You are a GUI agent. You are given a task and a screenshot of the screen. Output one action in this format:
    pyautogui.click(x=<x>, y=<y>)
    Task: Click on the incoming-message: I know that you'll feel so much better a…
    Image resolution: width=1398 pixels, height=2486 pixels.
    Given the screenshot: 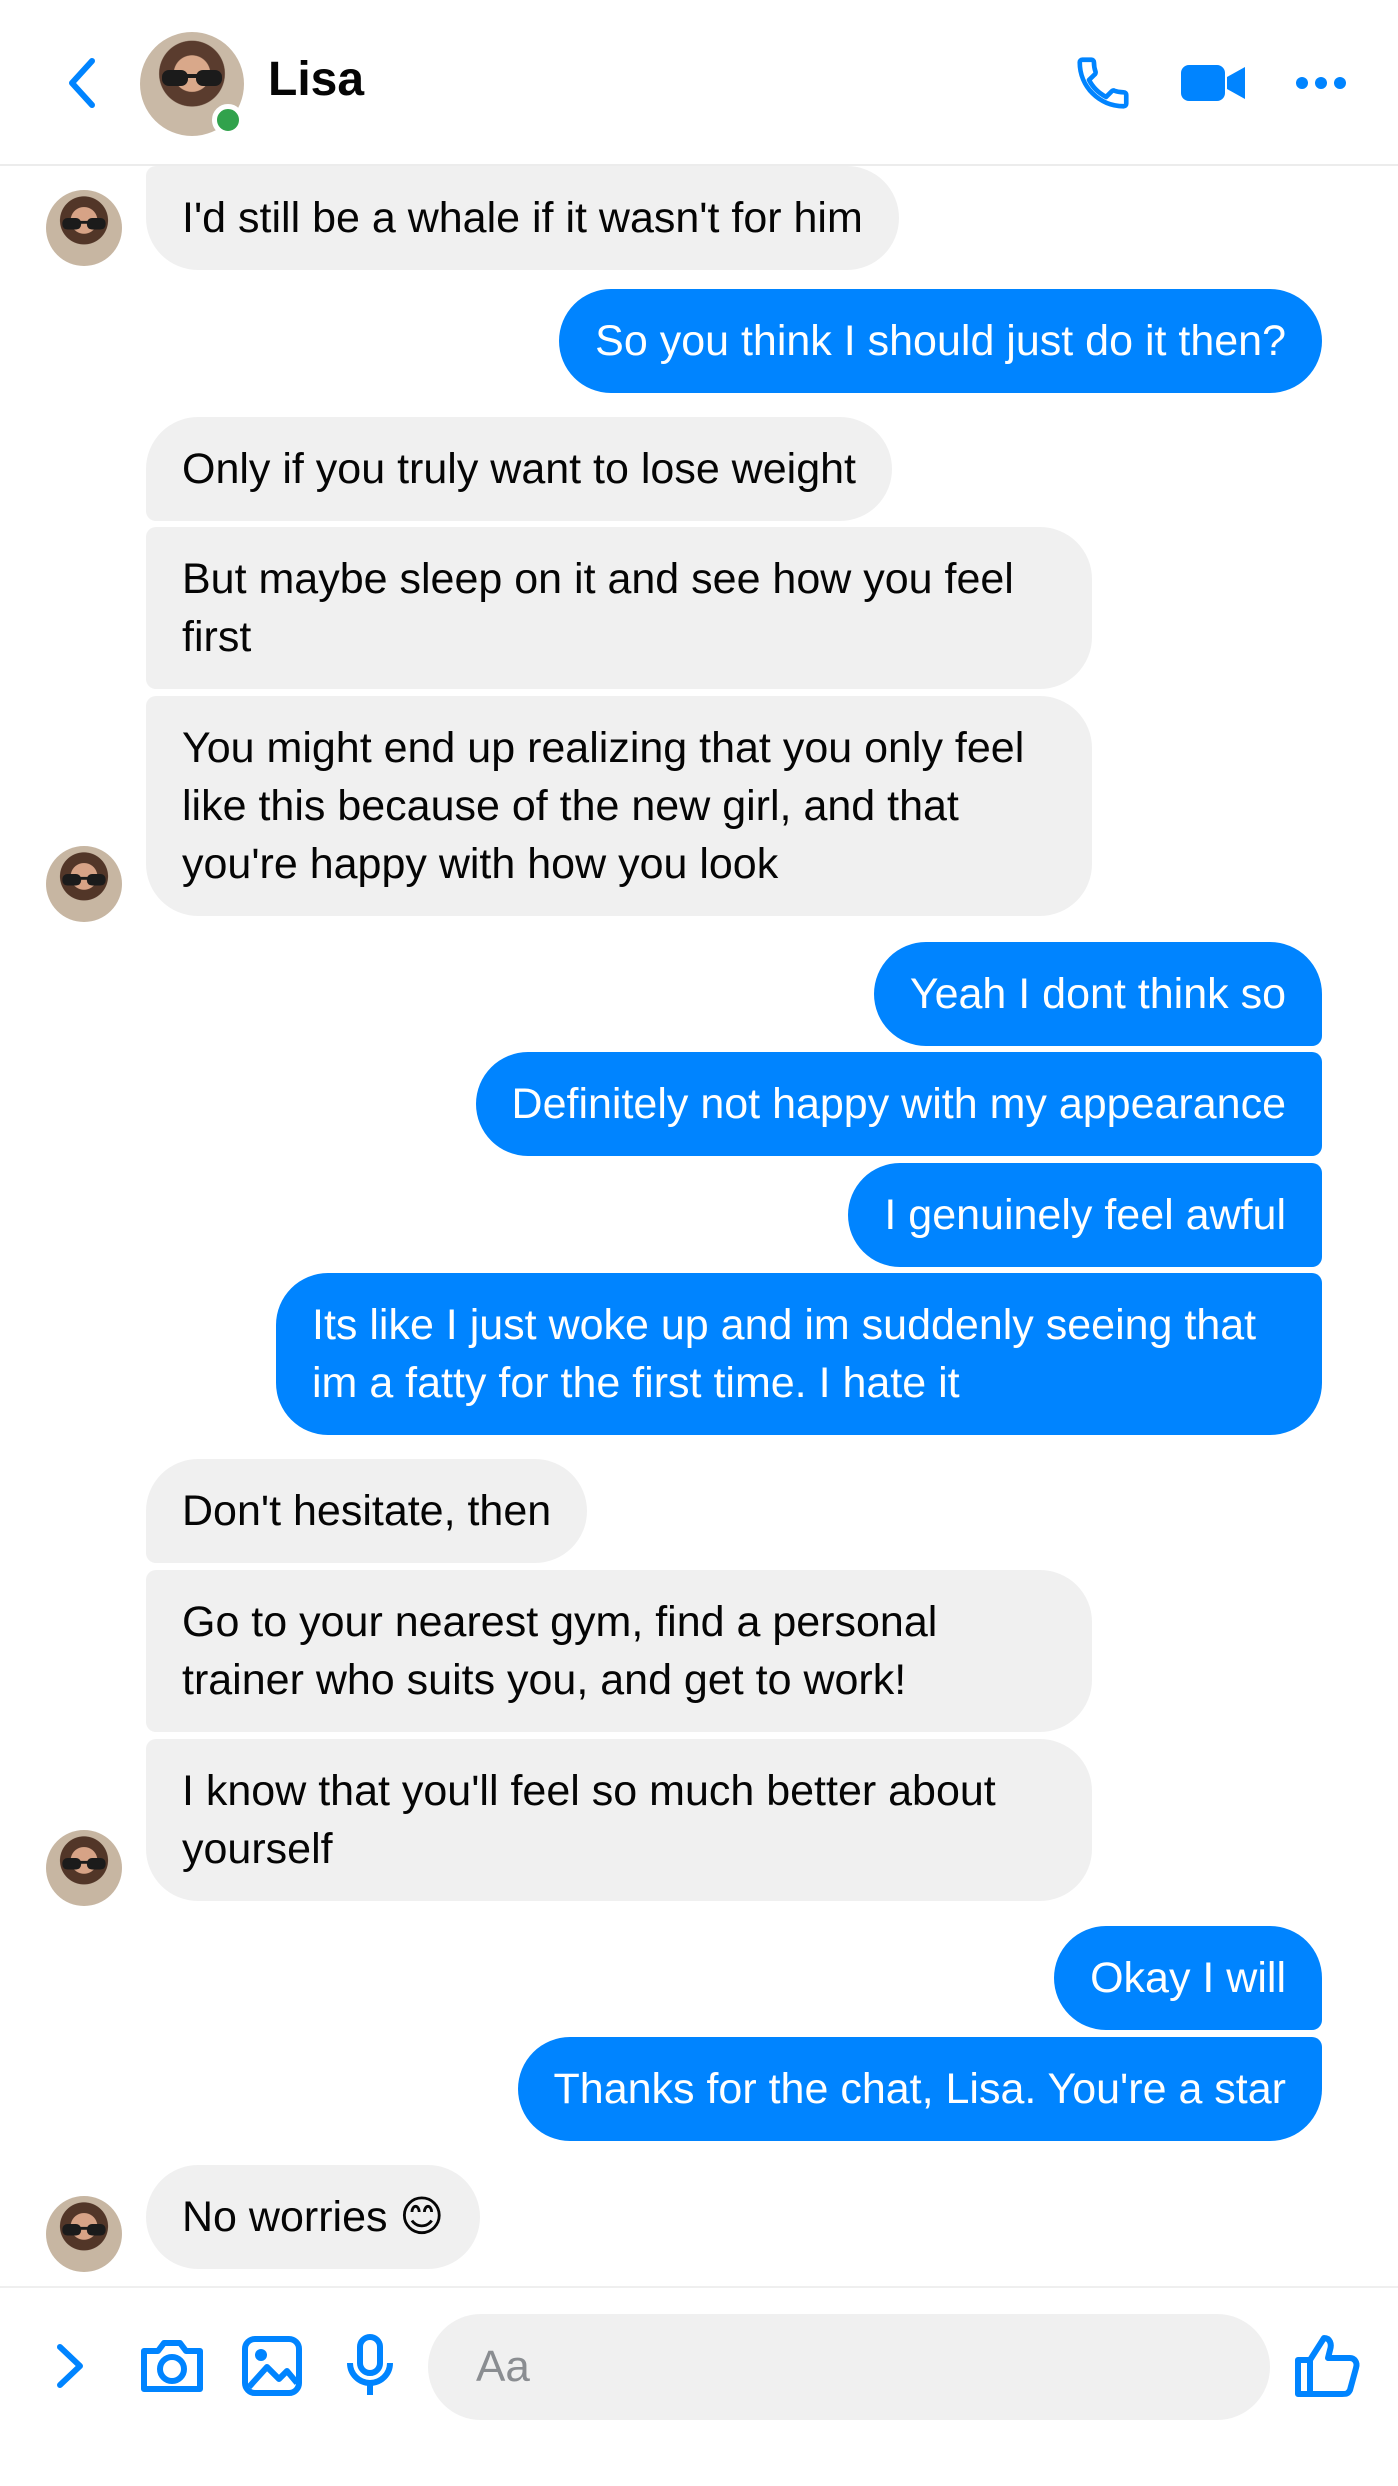 What is the action you would take?
    pyautogui.click(x=619, y=1820)
    